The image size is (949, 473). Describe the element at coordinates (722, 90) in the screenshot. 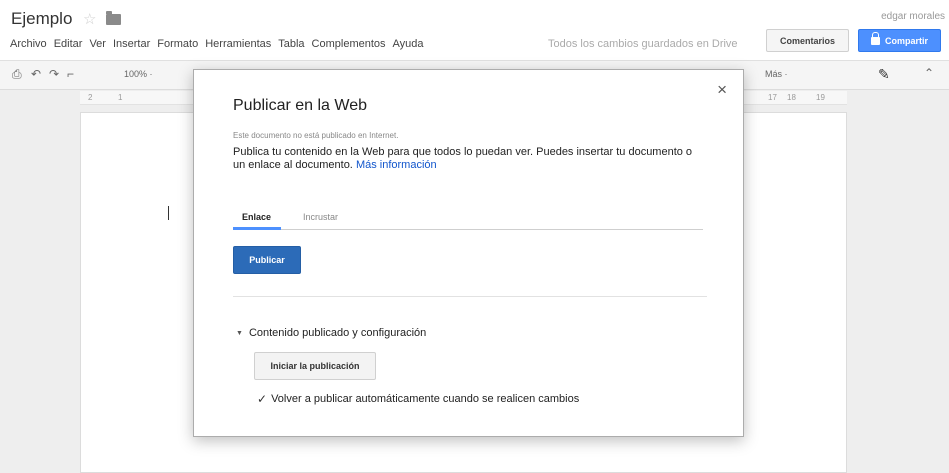

I see `close-icon: ×` at that location.